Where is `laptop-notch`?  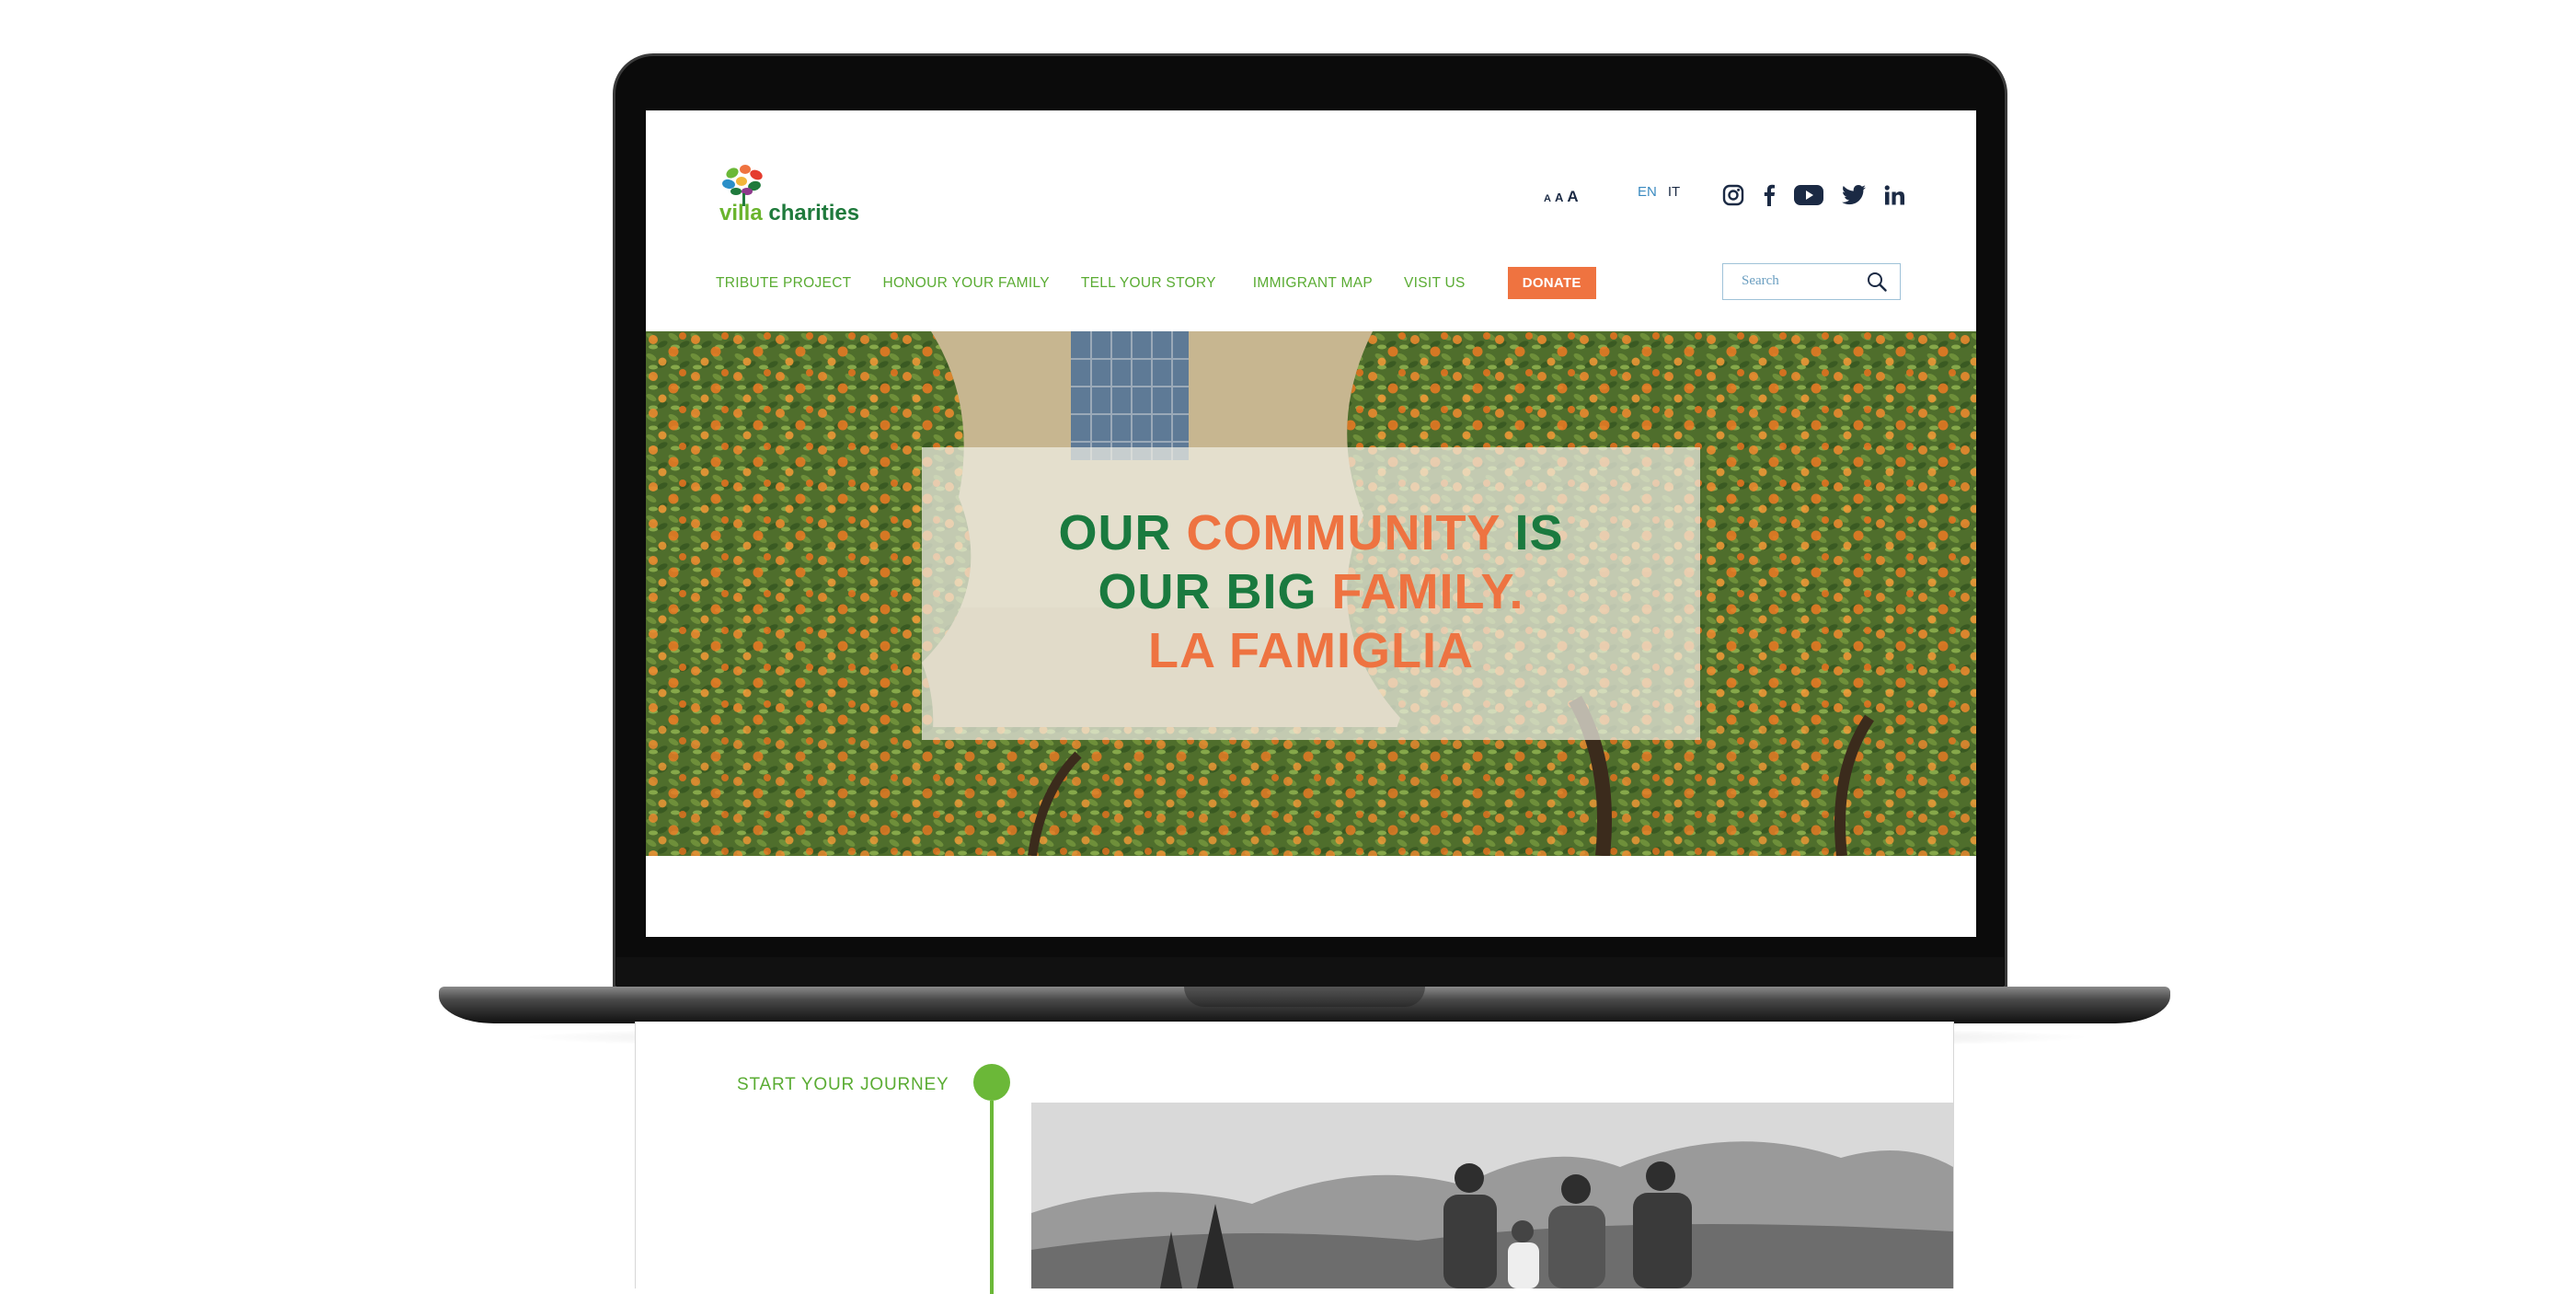 laptop-notch is located at coordinates (1304, 997).